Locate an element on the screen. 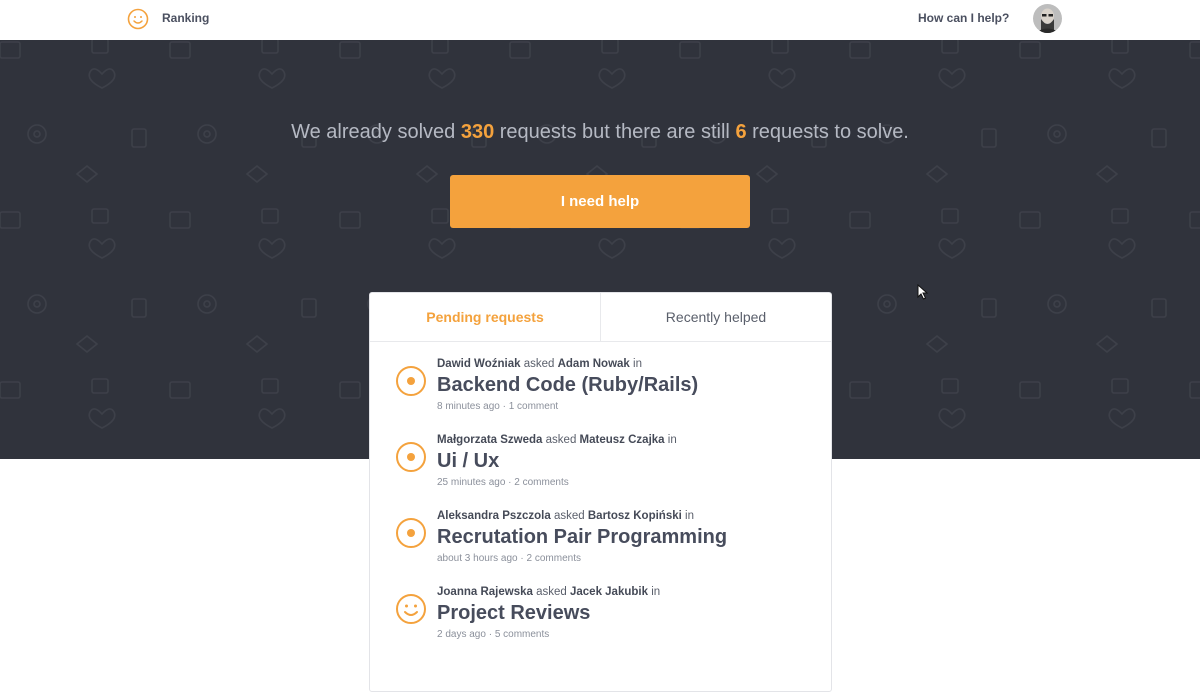  solved-count: 330 is located at coordinates (477, 132).